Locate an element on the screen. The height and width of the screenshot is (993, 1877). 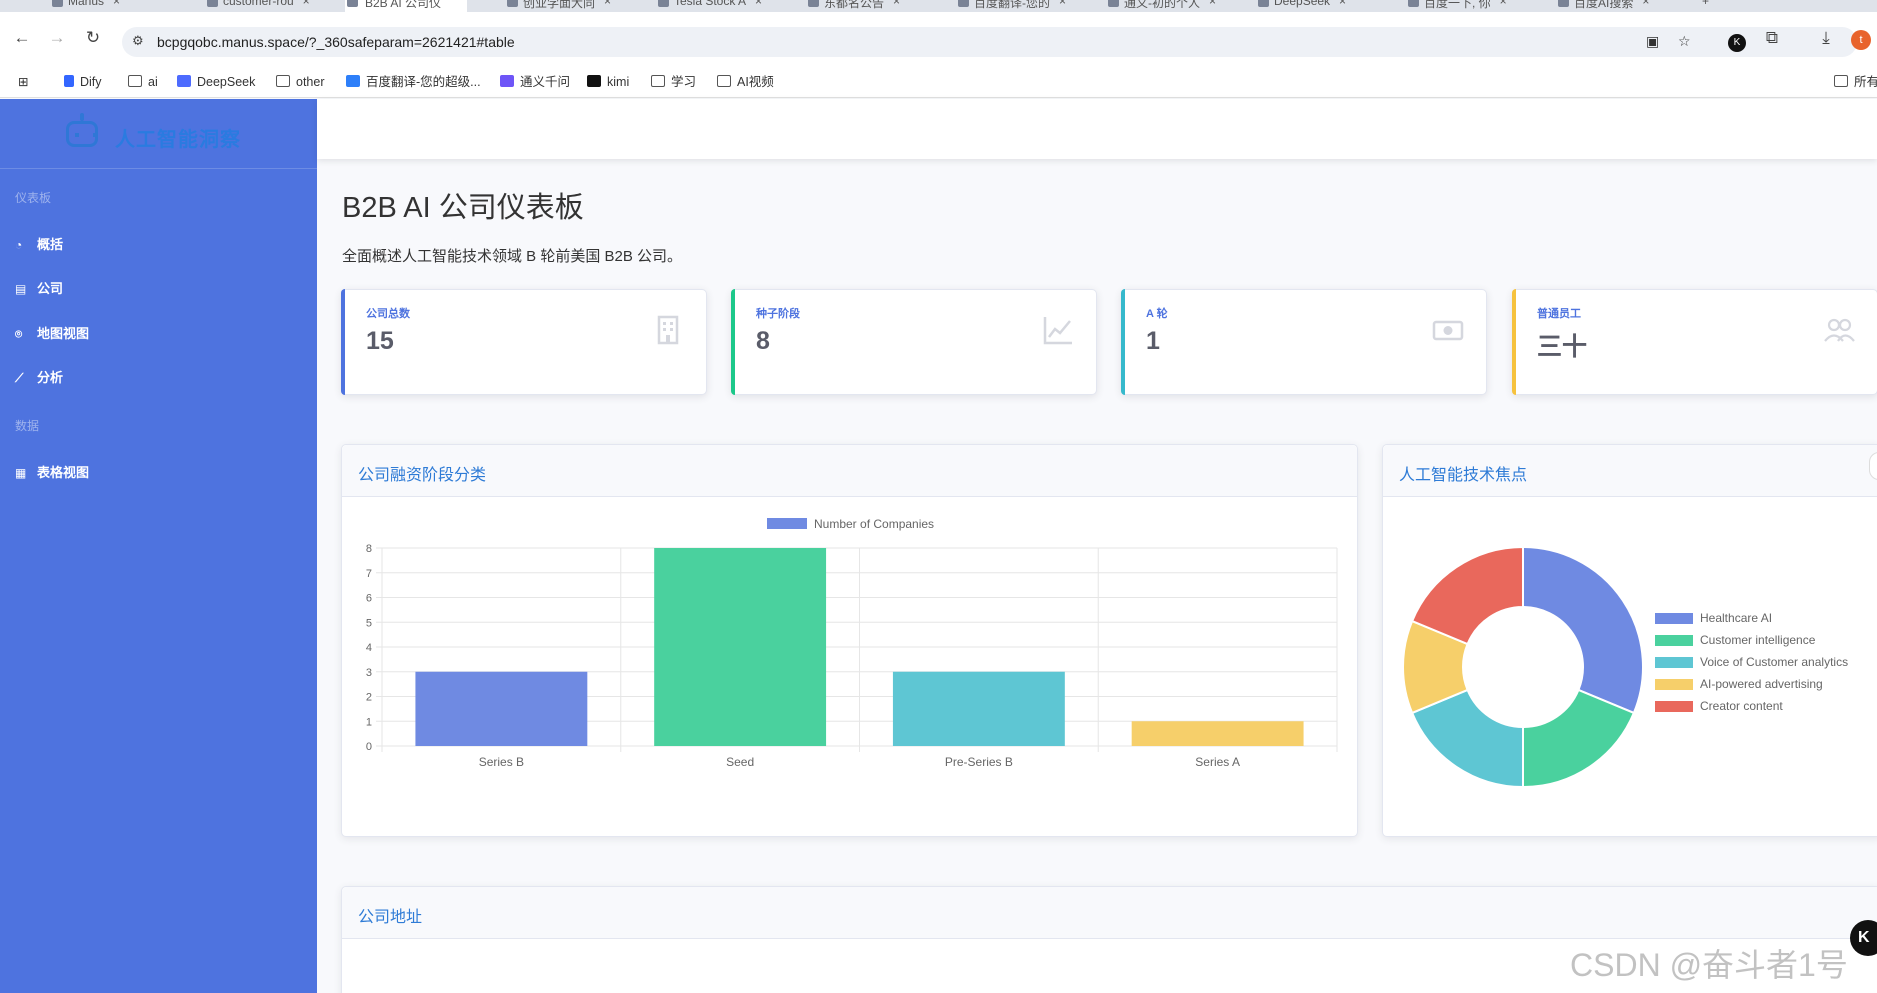
forward-icon: → is located at coordinates (57, 38).